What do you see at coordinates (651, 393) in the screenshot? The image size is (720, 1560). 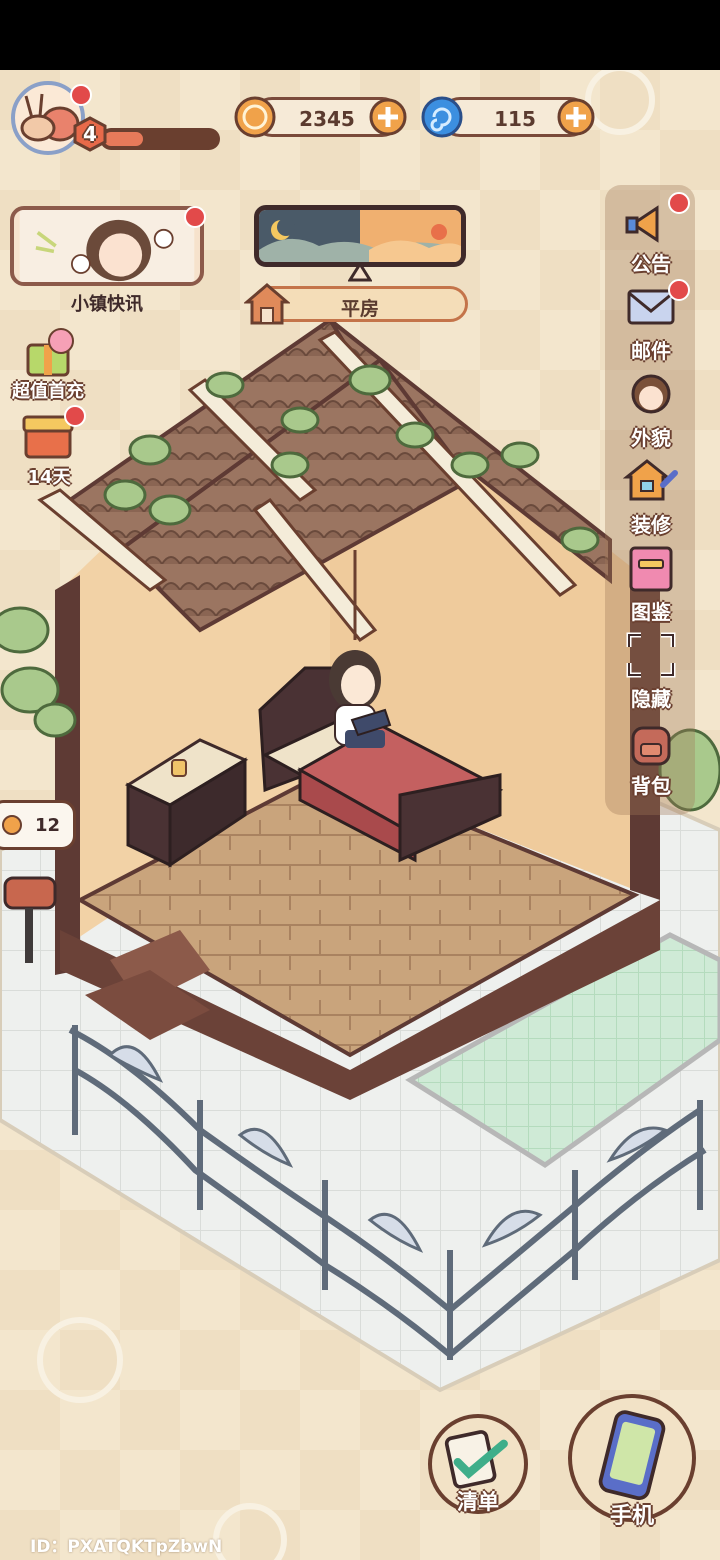 I see `character-face-icon` at bounding box center [651, 393].